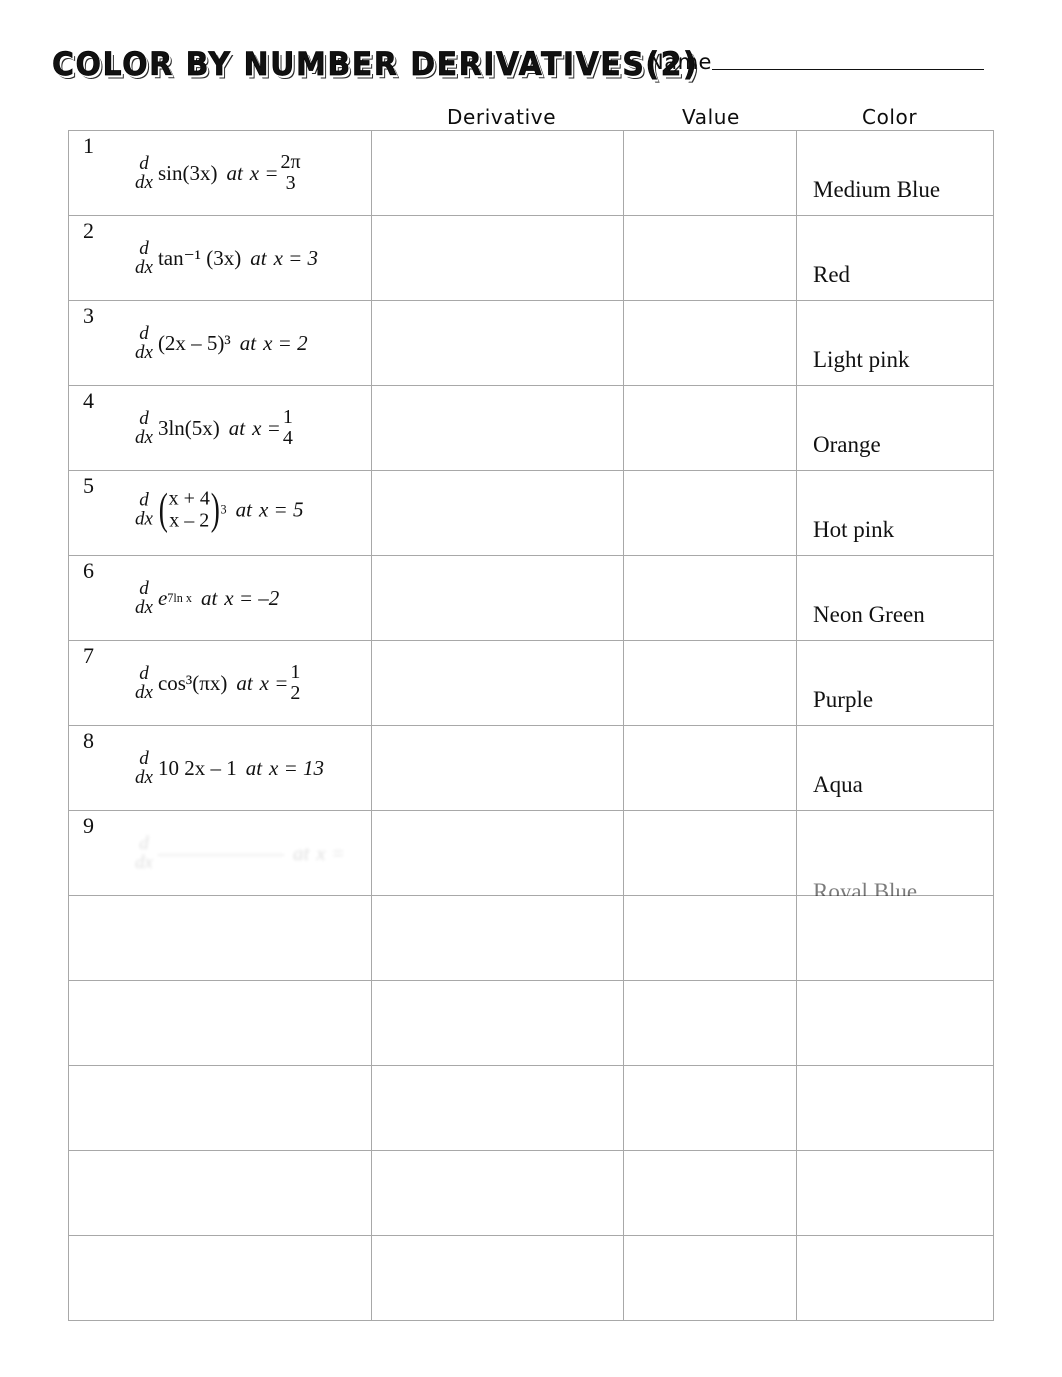 The height and width of the screenshot is (1377, 1062). I want to click on row-number: 3, so click(88, 315).